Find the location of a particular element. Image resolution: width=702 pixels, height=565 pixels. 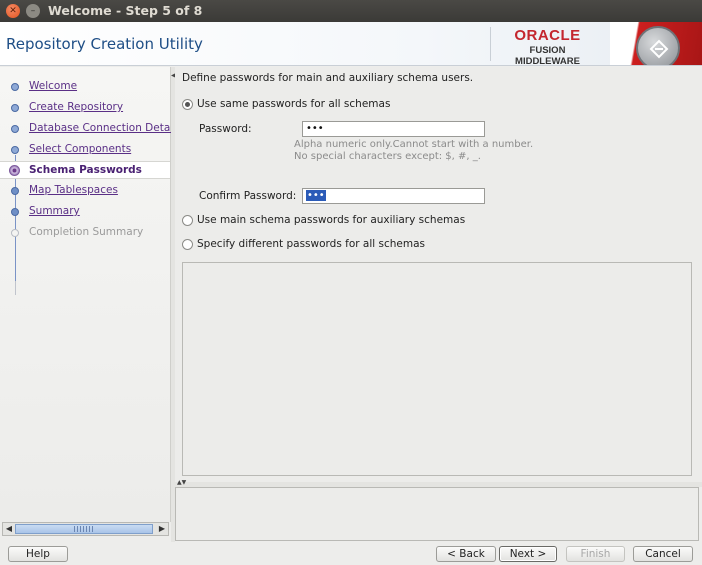

step-current-icon is located at coordinates (14, 170).